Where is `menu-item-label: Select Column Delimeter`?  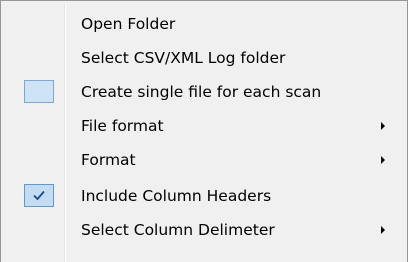
menu-item-label: Select Column Delimeter is located at coordinates (178, 230).